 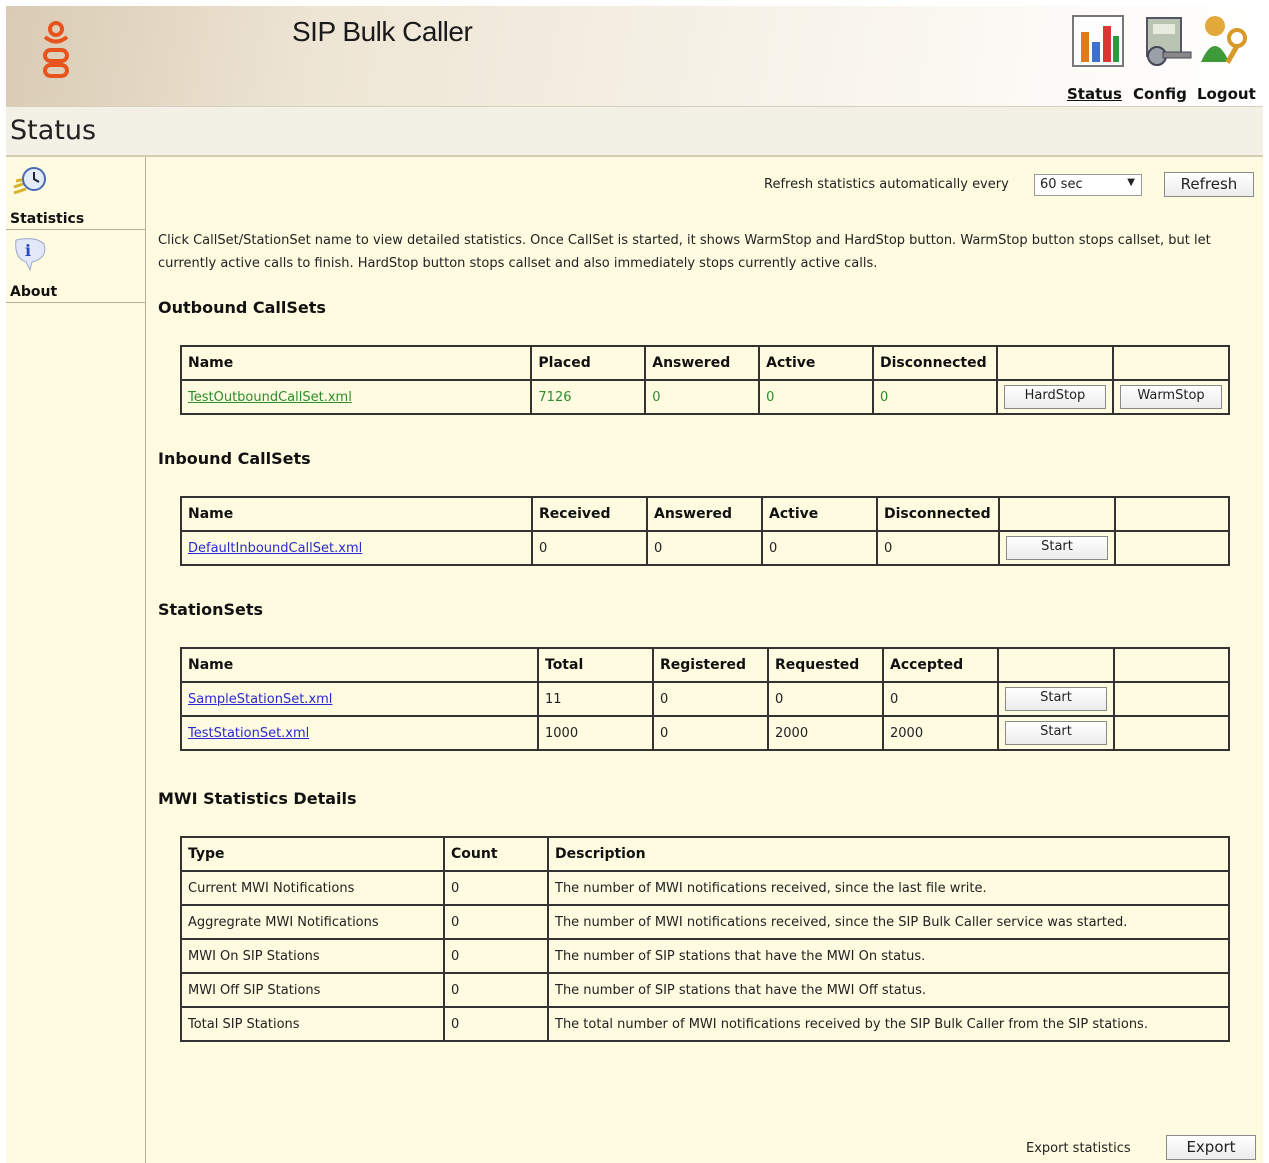 What do you see at coordinates (312, 922) in the screenshot?
I see `type-cell: Aggregrate MWI Notifications` at bounding box center [312, 922].